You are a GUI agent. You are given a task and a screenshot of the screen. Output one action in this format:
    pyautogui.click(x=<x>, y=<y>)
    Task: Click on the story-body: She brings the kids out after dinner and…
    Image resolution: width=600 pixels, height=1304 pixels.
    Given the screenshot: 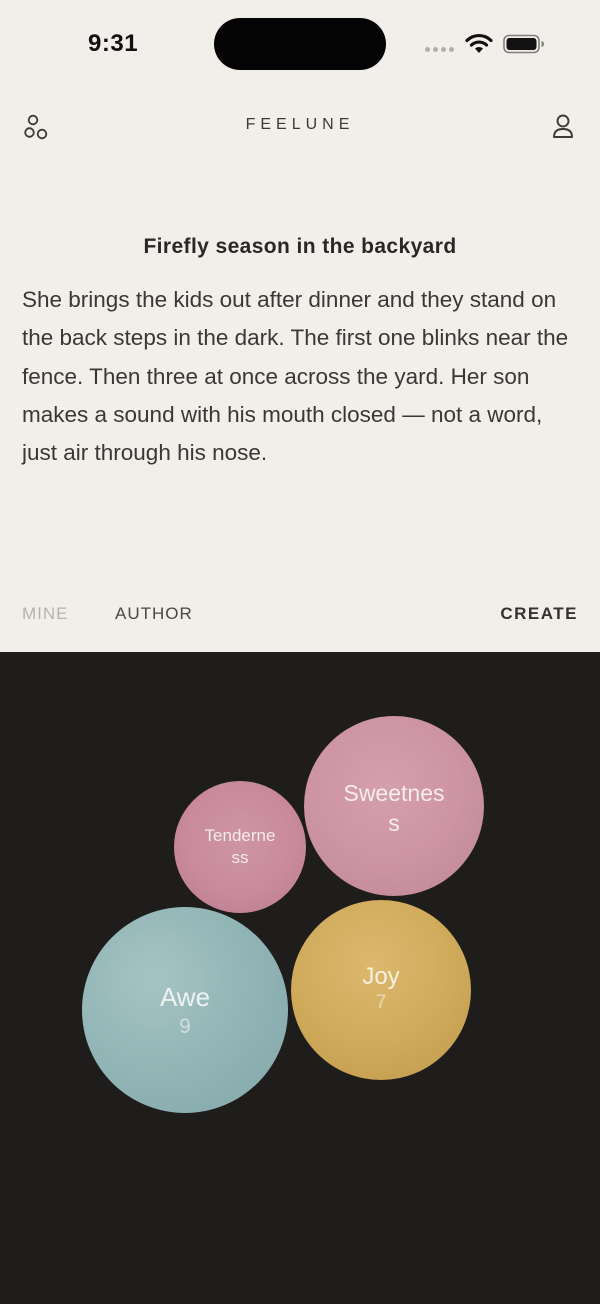 What is the action you would take?
    pyautogui.click(x=295, y=376)
    